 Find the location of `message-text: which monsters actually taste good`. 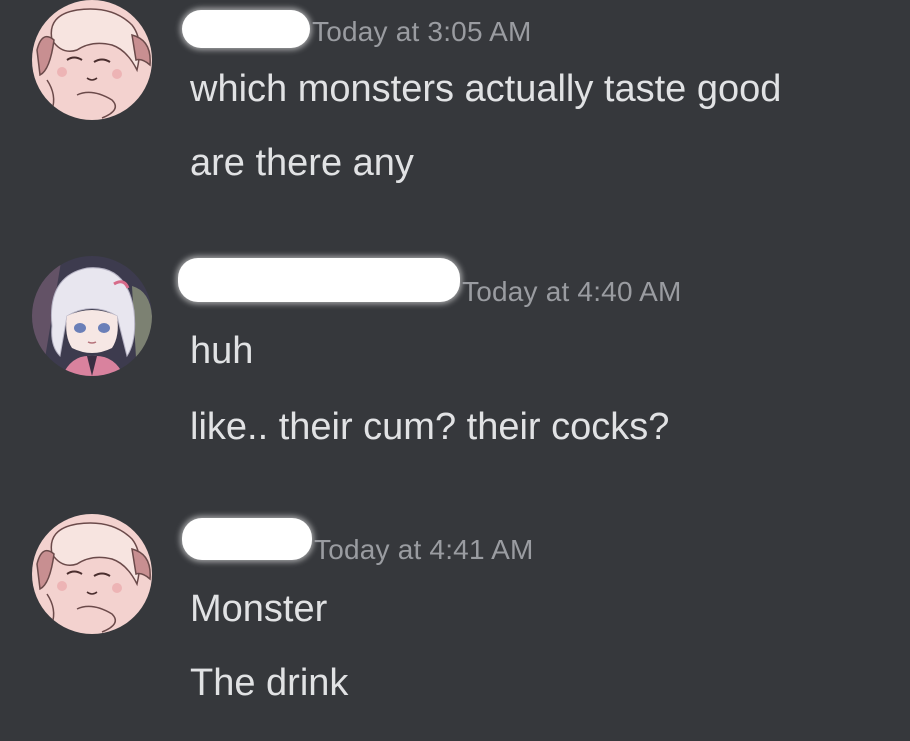

message-text: which monsters actually taste good is located at coordinates (486, 89).